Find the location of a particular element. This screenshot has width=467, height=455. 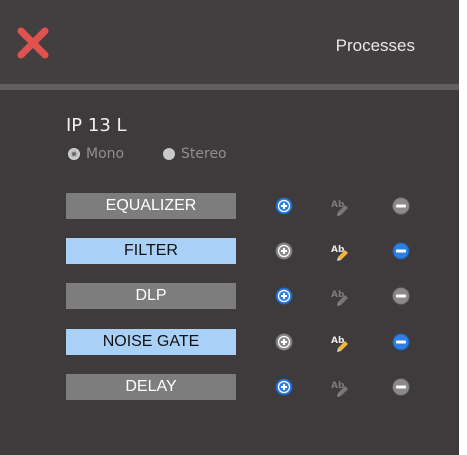

radio-unselected-icon is located at coordinates (169, 154).